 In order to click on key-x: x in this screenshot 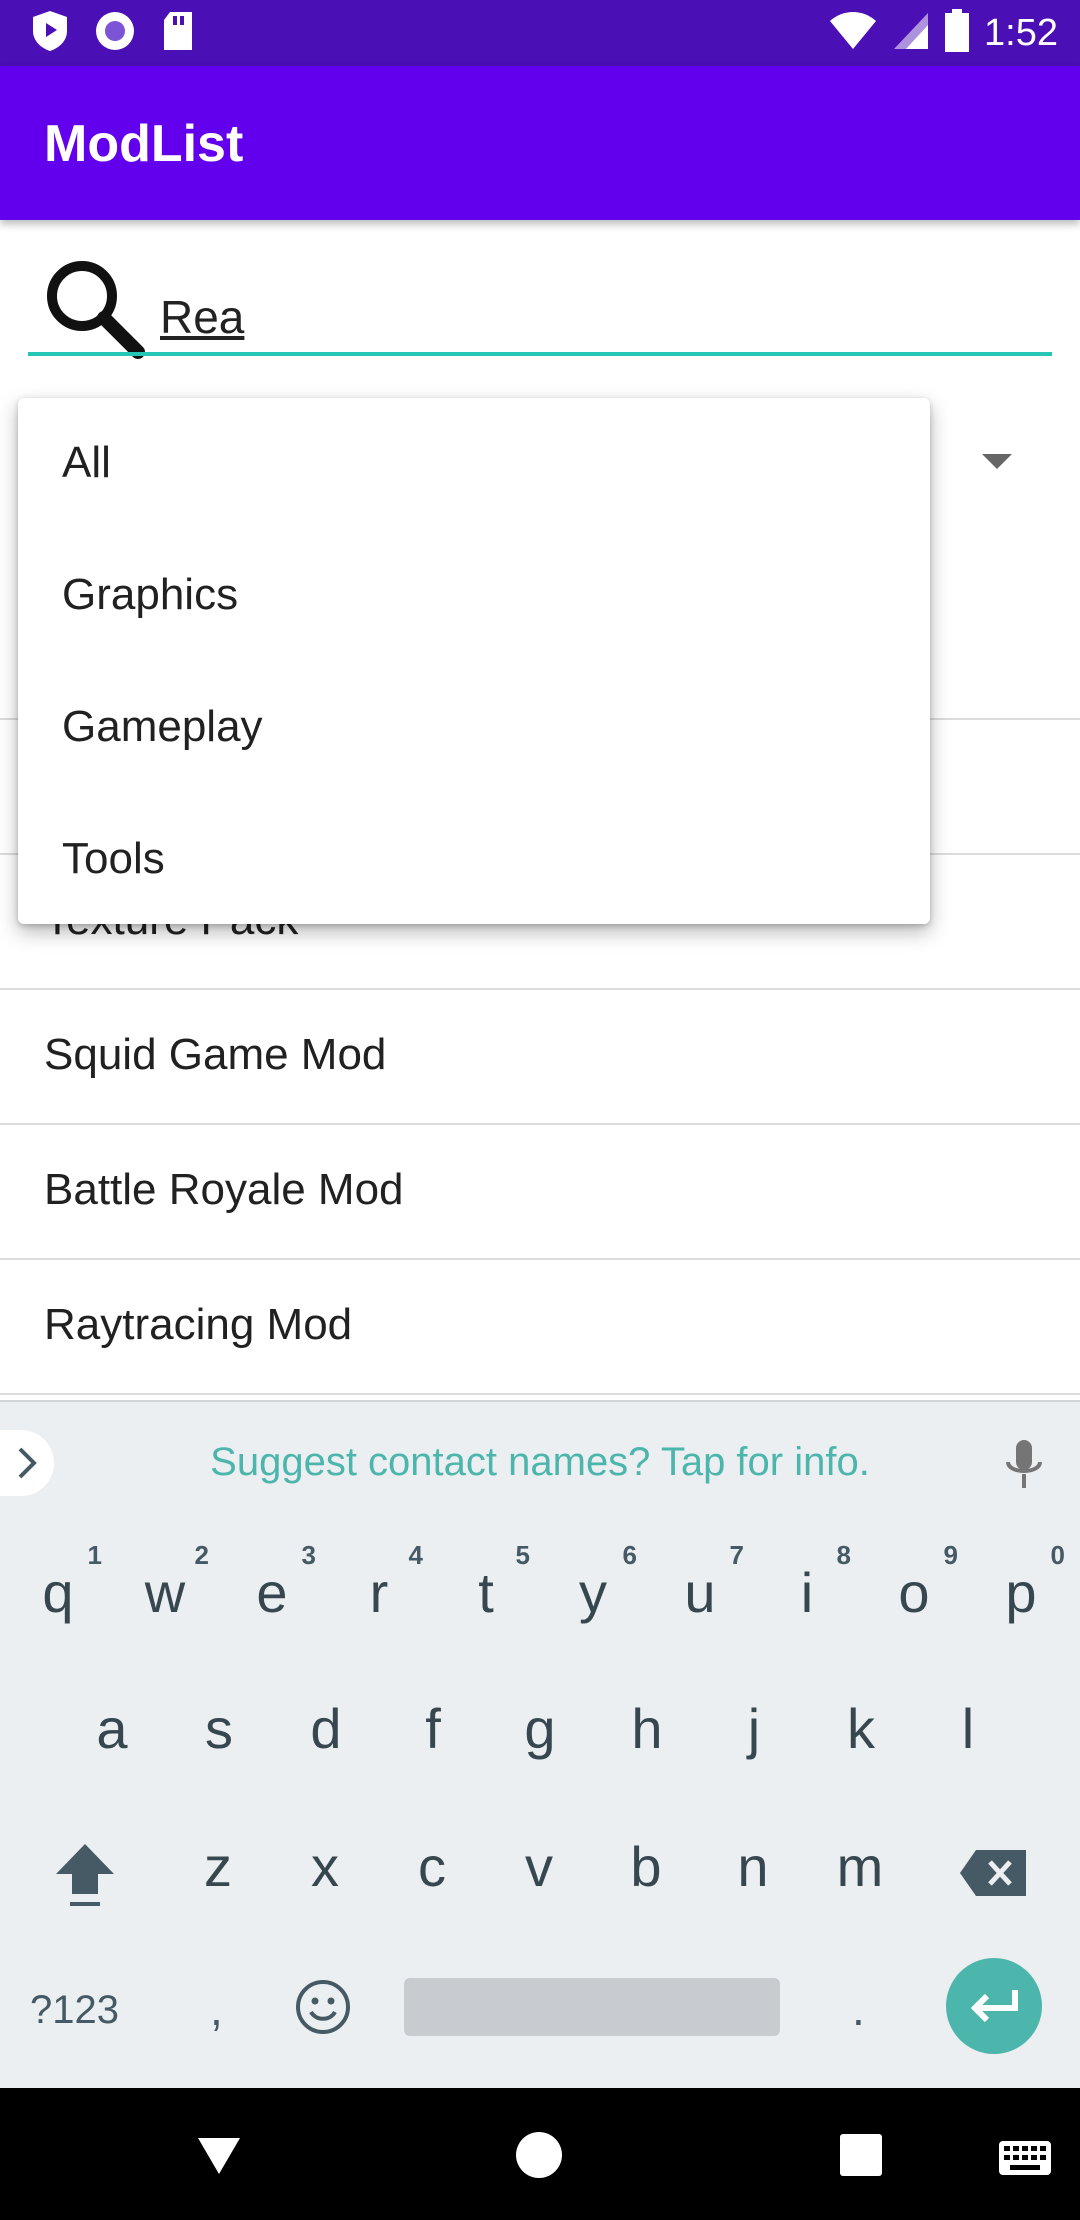, I will do `click(325, 1866)`.